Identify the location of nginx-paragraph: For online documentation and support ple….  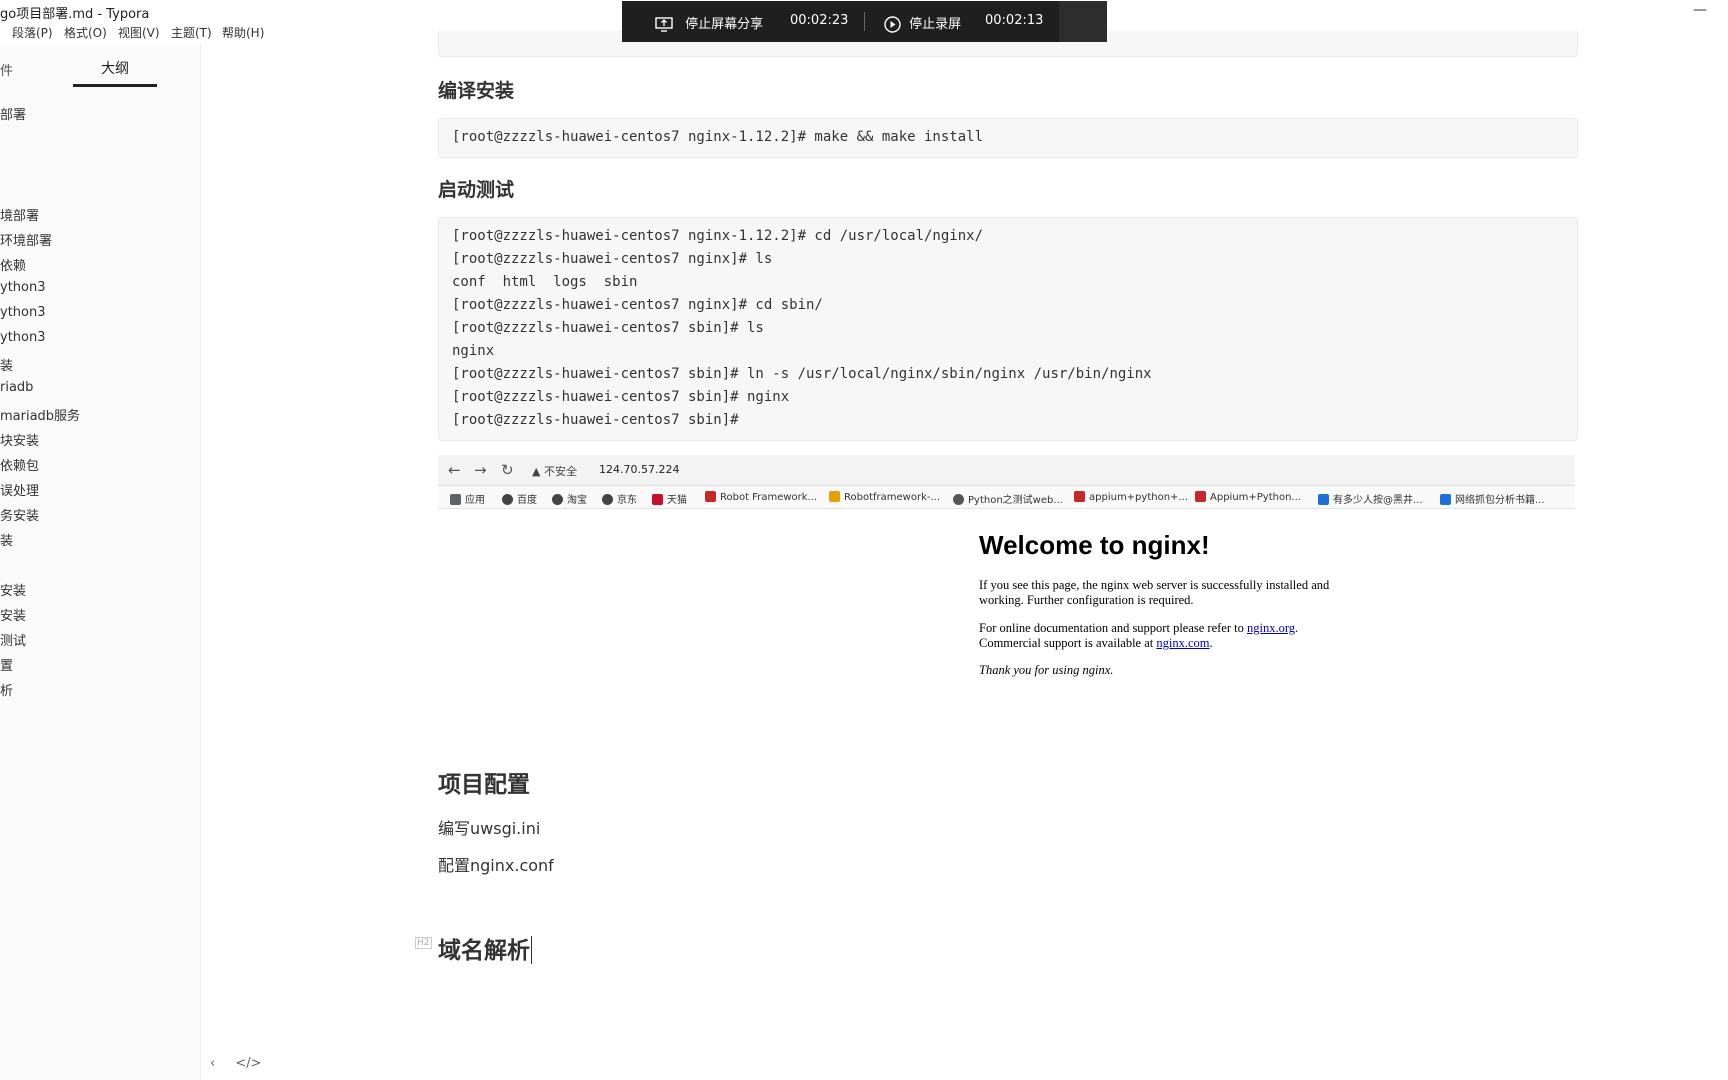
(1139, 635).